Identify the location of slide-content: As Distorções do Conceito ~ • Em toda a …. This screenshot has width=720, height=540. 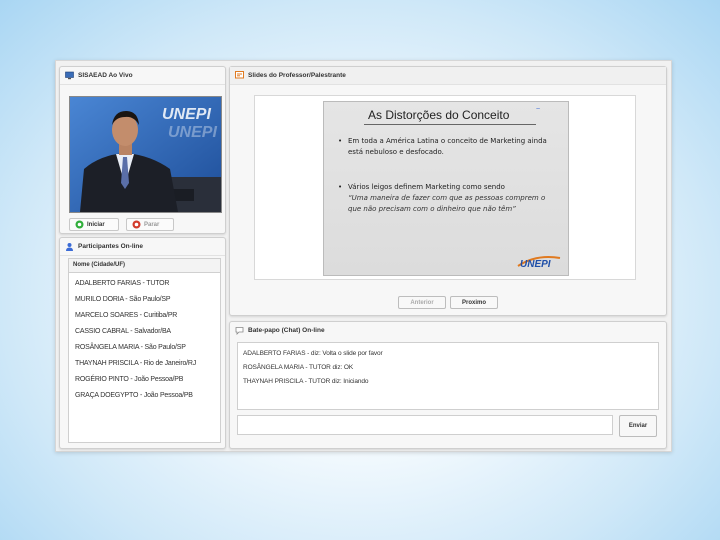
(446, 188).